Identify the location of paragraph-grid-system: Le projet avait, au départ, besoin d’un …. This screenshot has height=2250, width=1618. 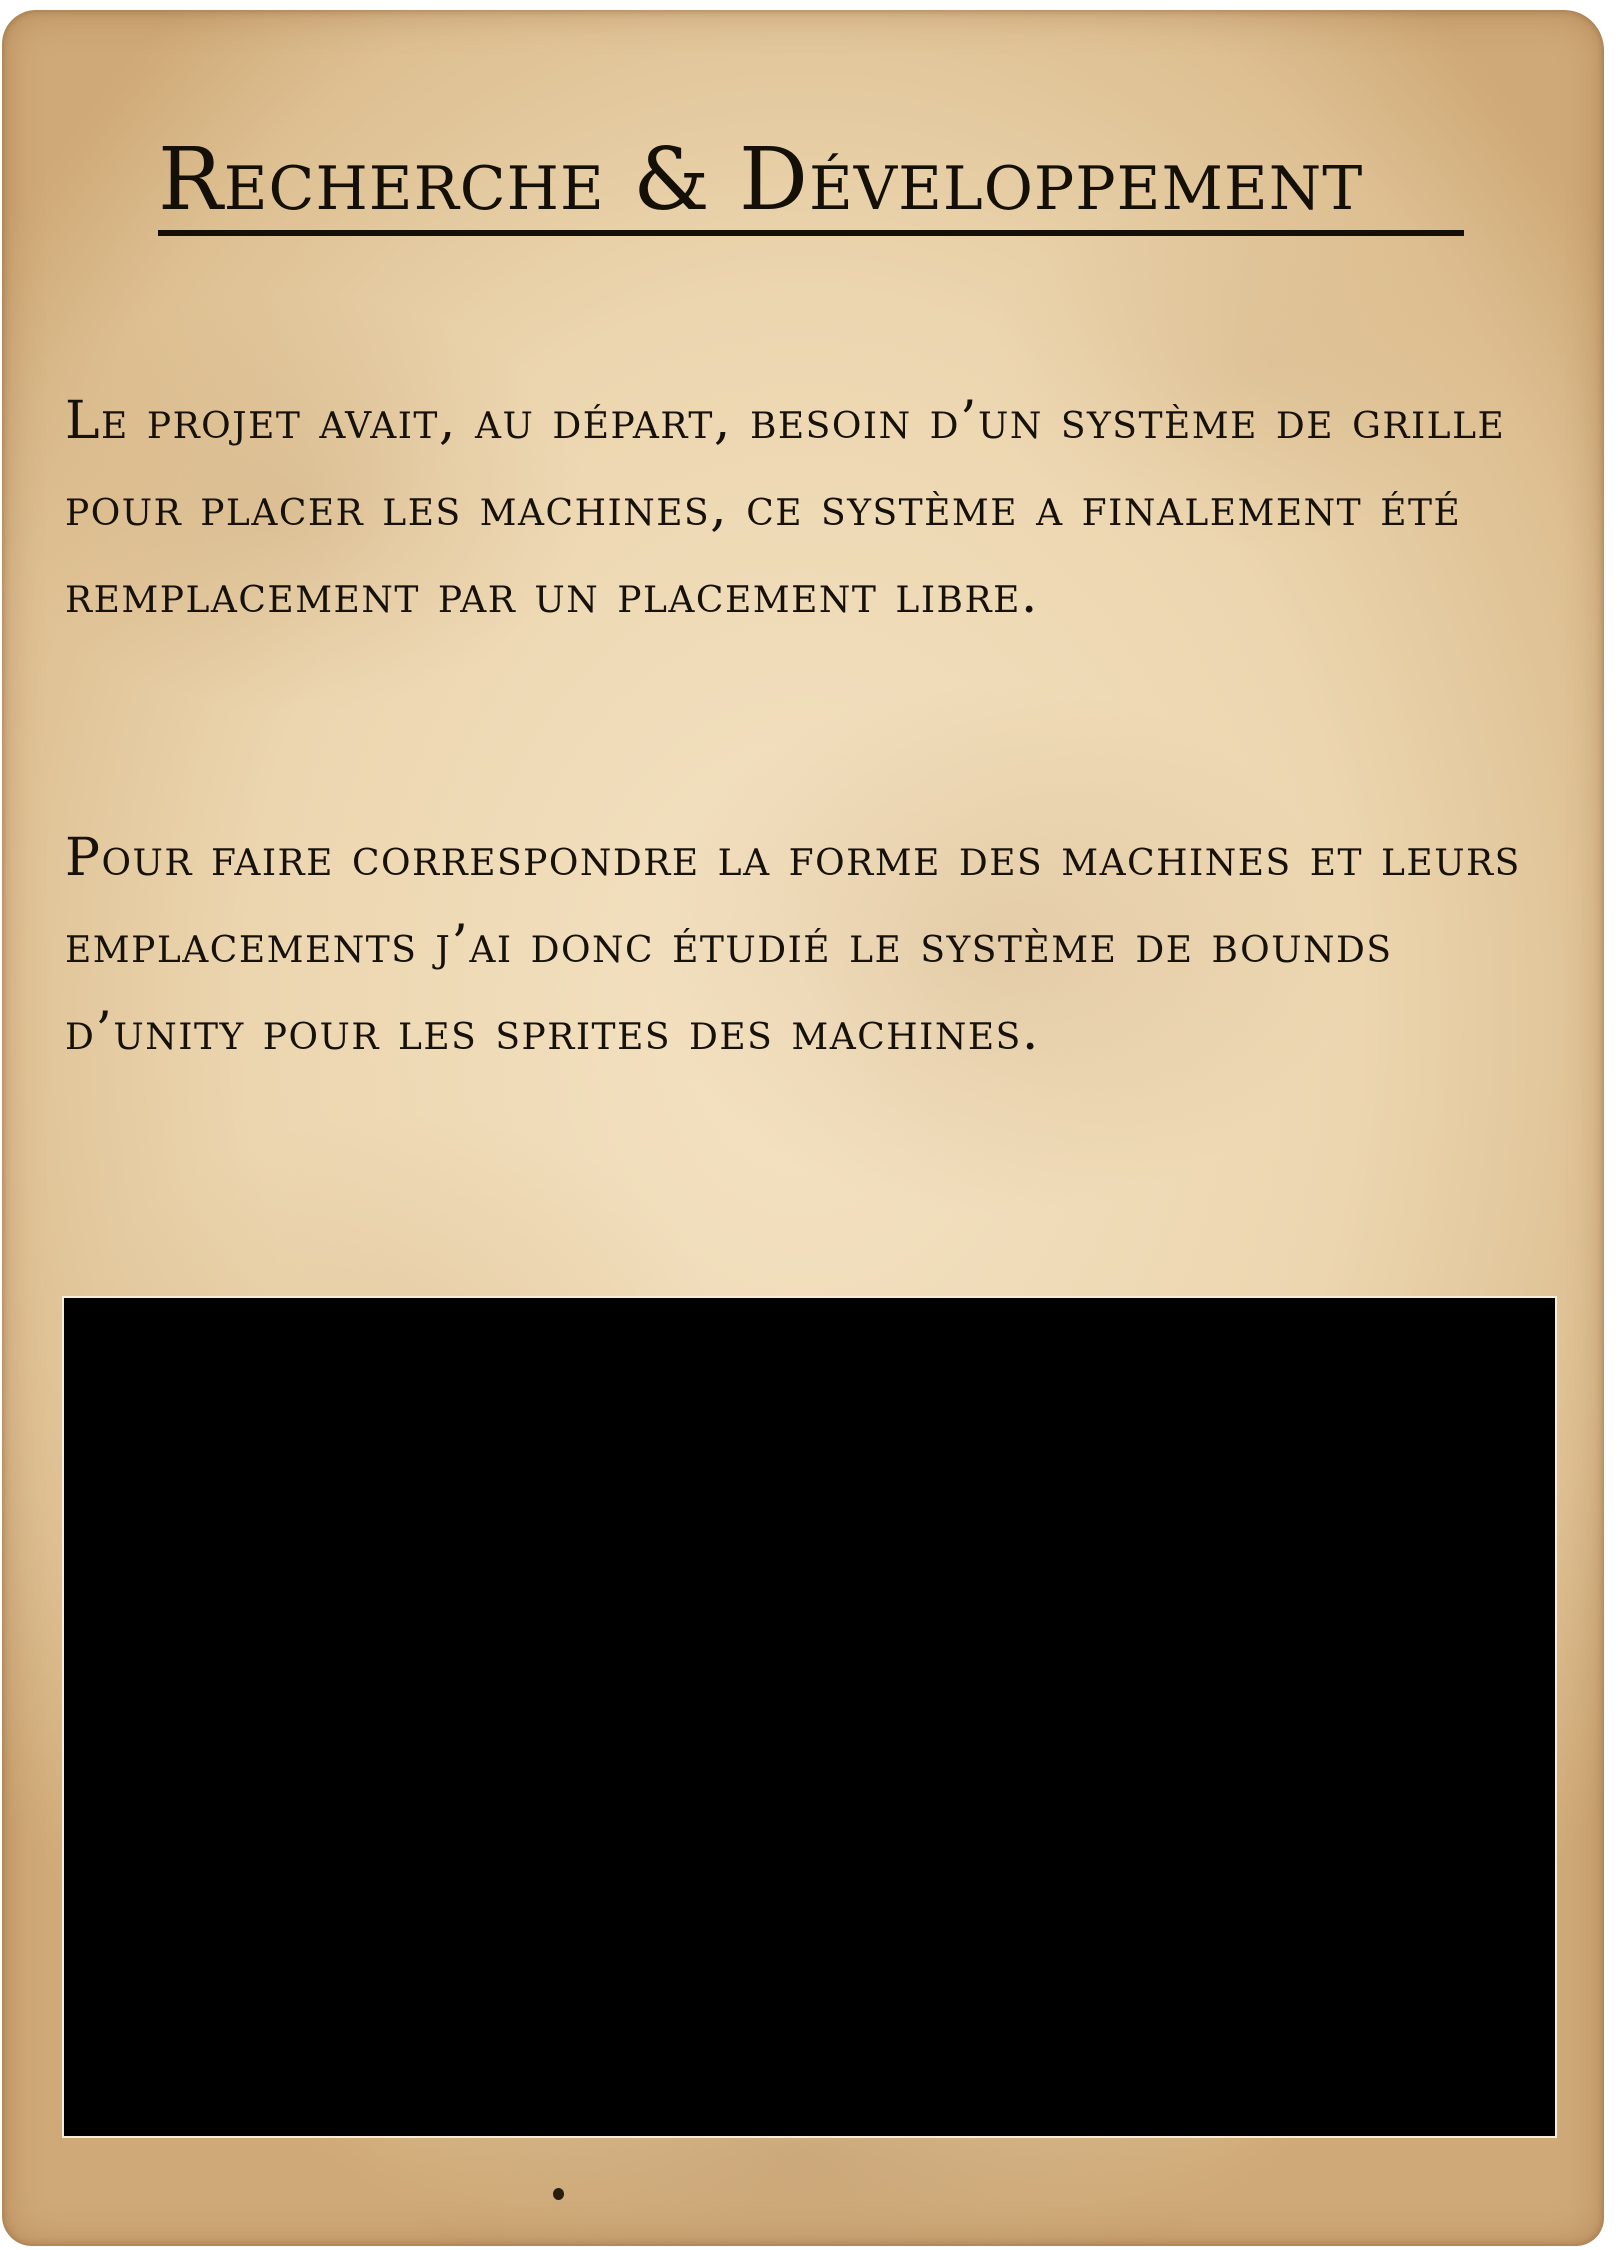
(785, 508).